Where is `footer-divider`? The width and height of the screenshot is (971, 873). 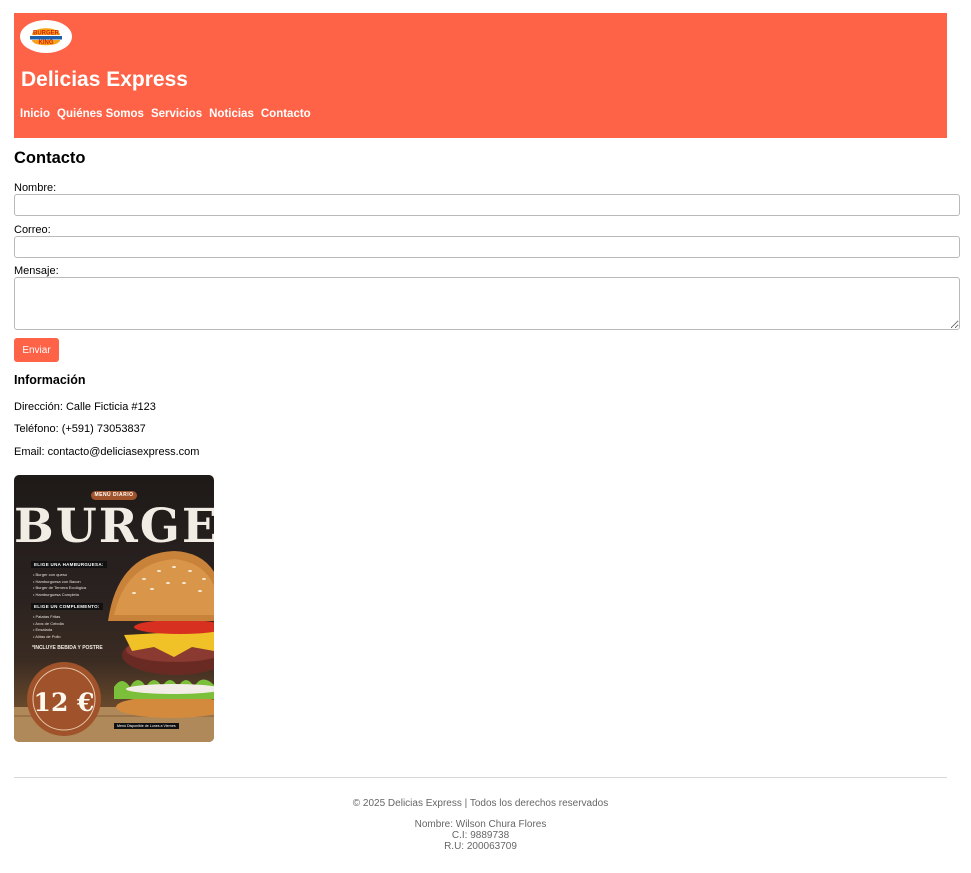 footer-divider is located at coordinates (480, 777).